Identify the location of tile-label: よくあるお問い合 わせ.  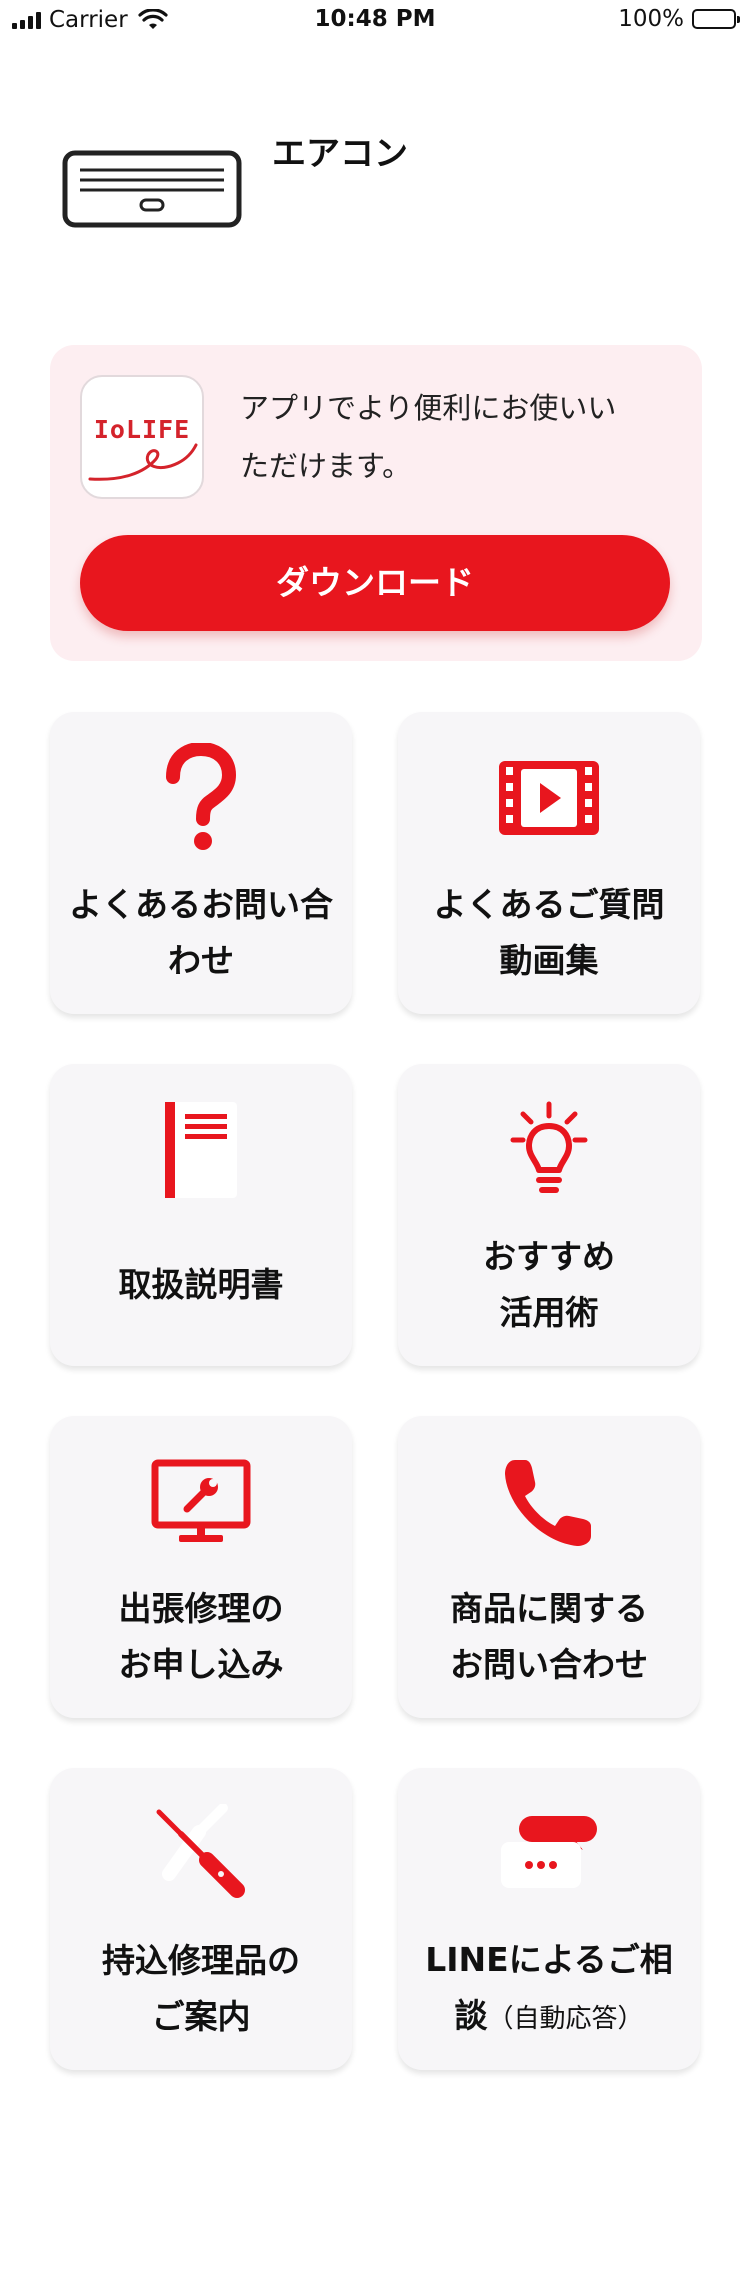
(201, 932).